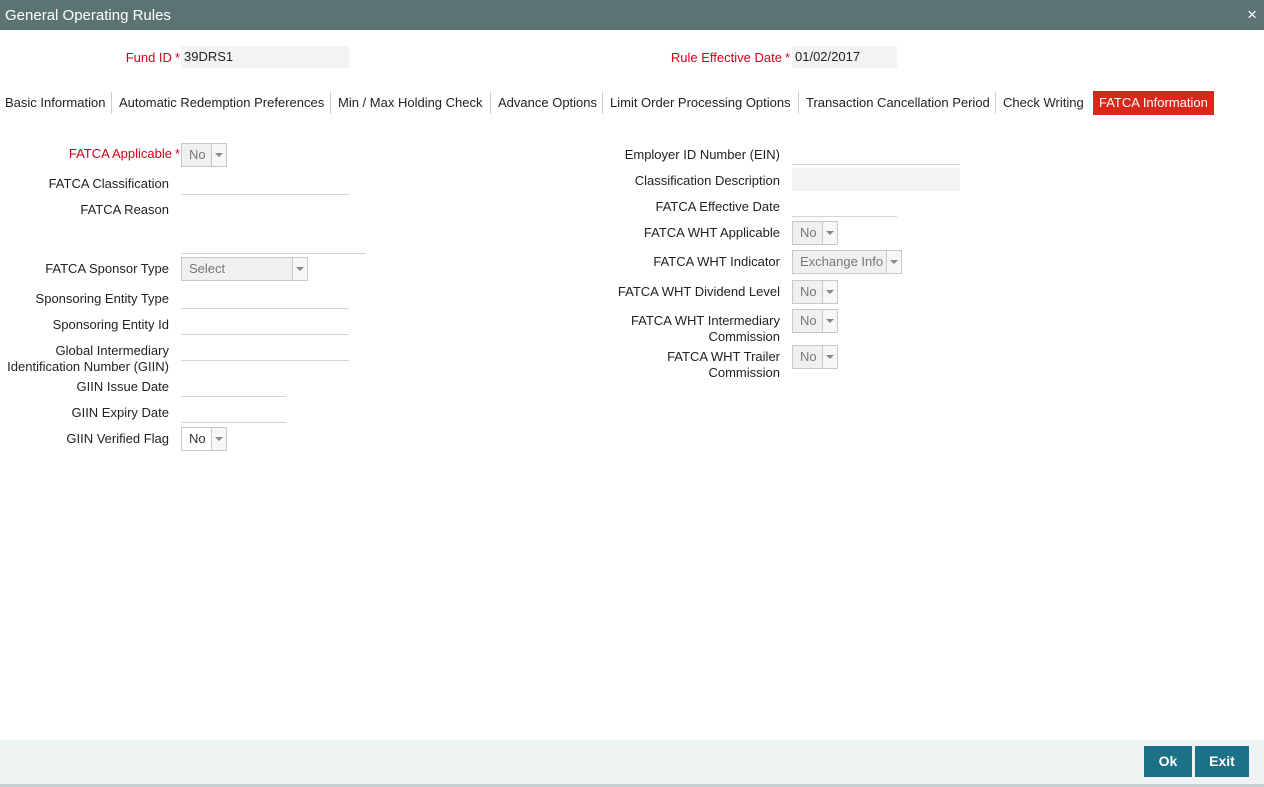 This screenshot has width=1264, height=787. I want to click on fatca-reason-field, so click(273, 226).